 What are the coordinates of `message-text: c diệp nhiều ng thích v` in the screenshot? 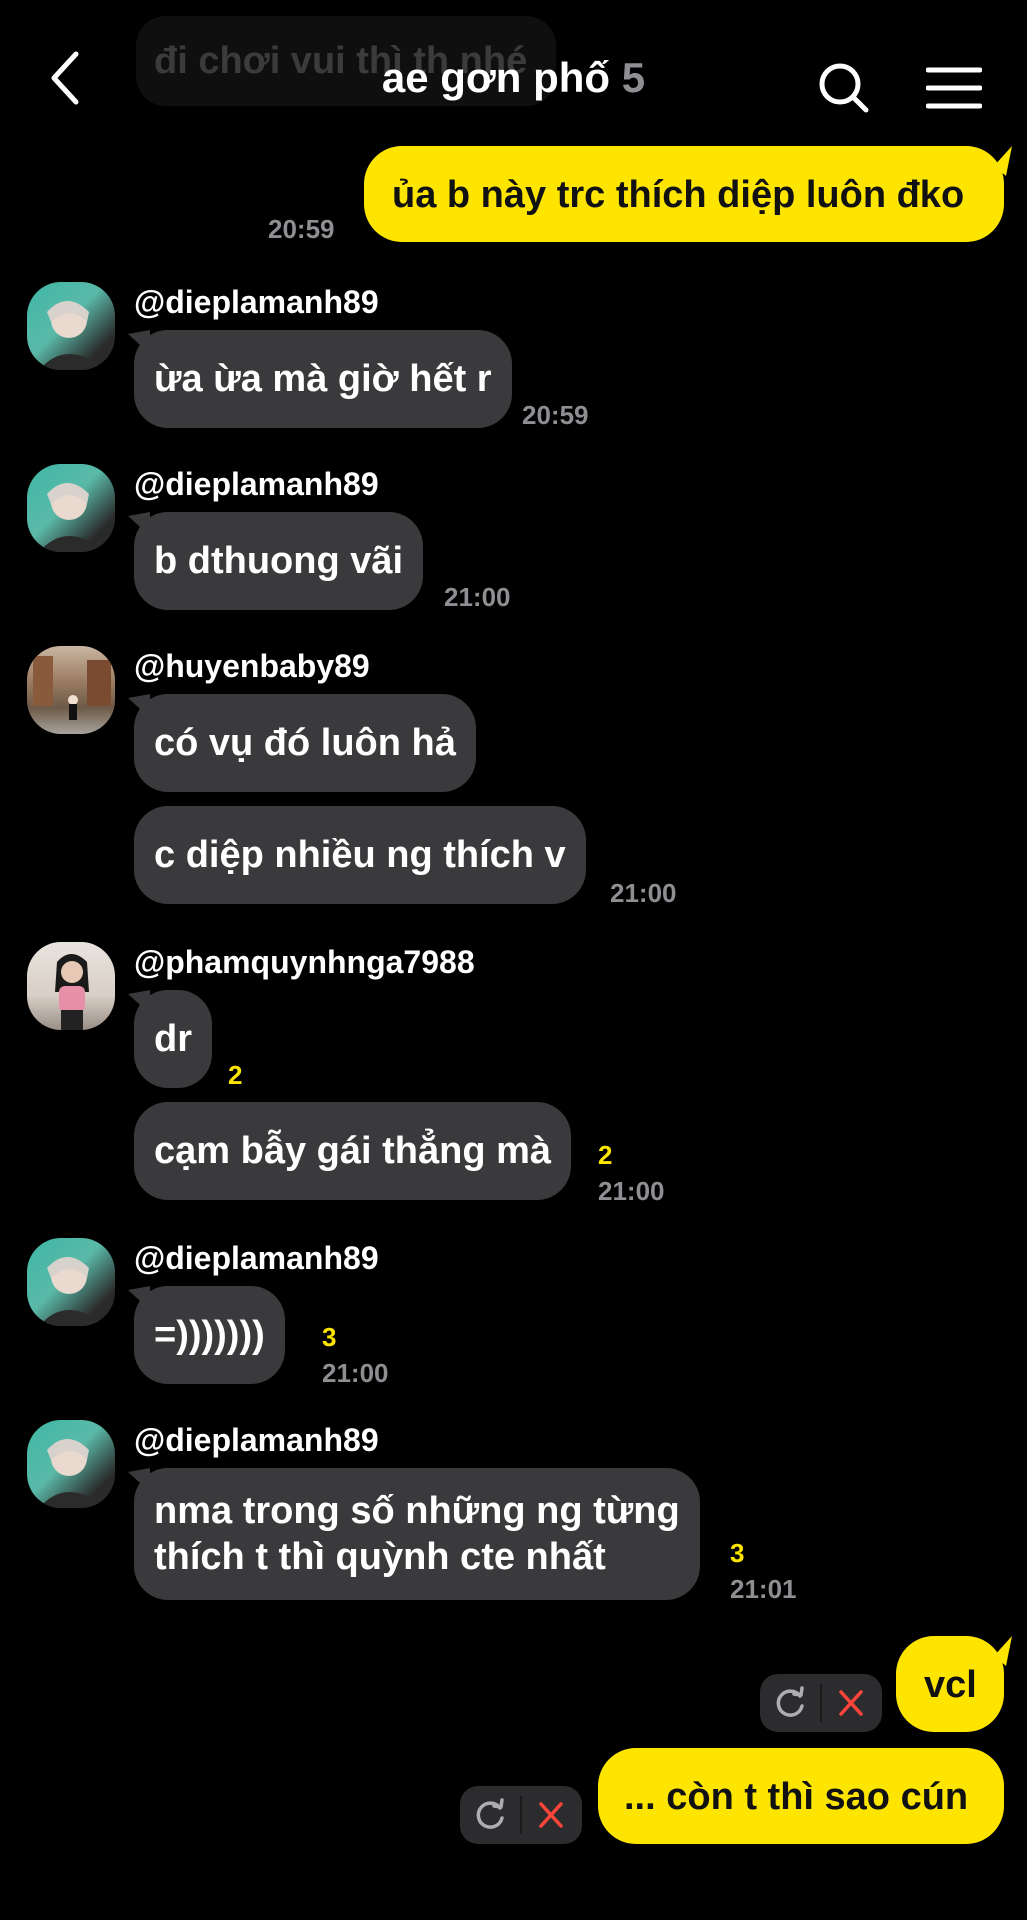 It's located at (360, 855).